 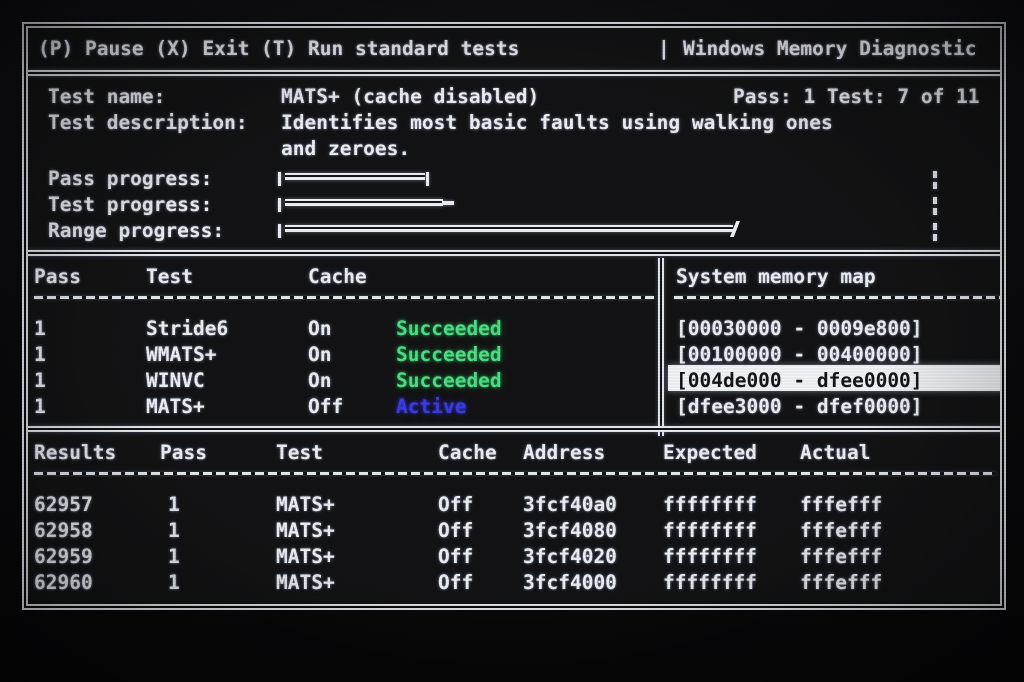 What do you see at coordinates (136, 230) in the screenshot?
I see `range-progress-label: Range progress:` at bounding box center [136, 230].